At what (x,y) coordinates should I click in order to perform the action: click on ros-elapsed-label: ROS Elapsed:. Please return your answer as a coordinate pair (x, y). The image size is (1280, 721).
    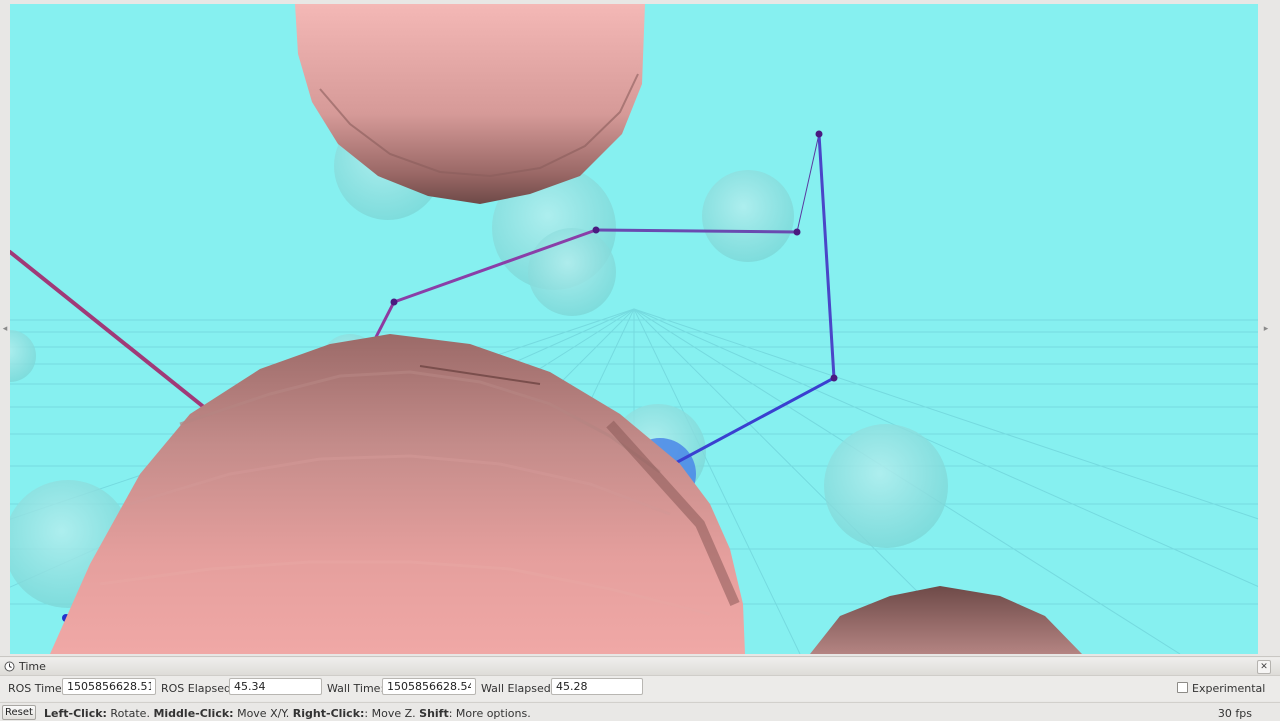
    Looking at the image, I should click on (198, 688).